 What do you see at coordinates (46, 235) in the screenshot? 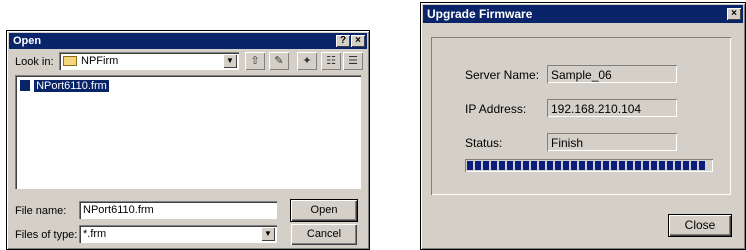
I see `files-of-type-label: Files of type:` at bounding box center [46, 235].